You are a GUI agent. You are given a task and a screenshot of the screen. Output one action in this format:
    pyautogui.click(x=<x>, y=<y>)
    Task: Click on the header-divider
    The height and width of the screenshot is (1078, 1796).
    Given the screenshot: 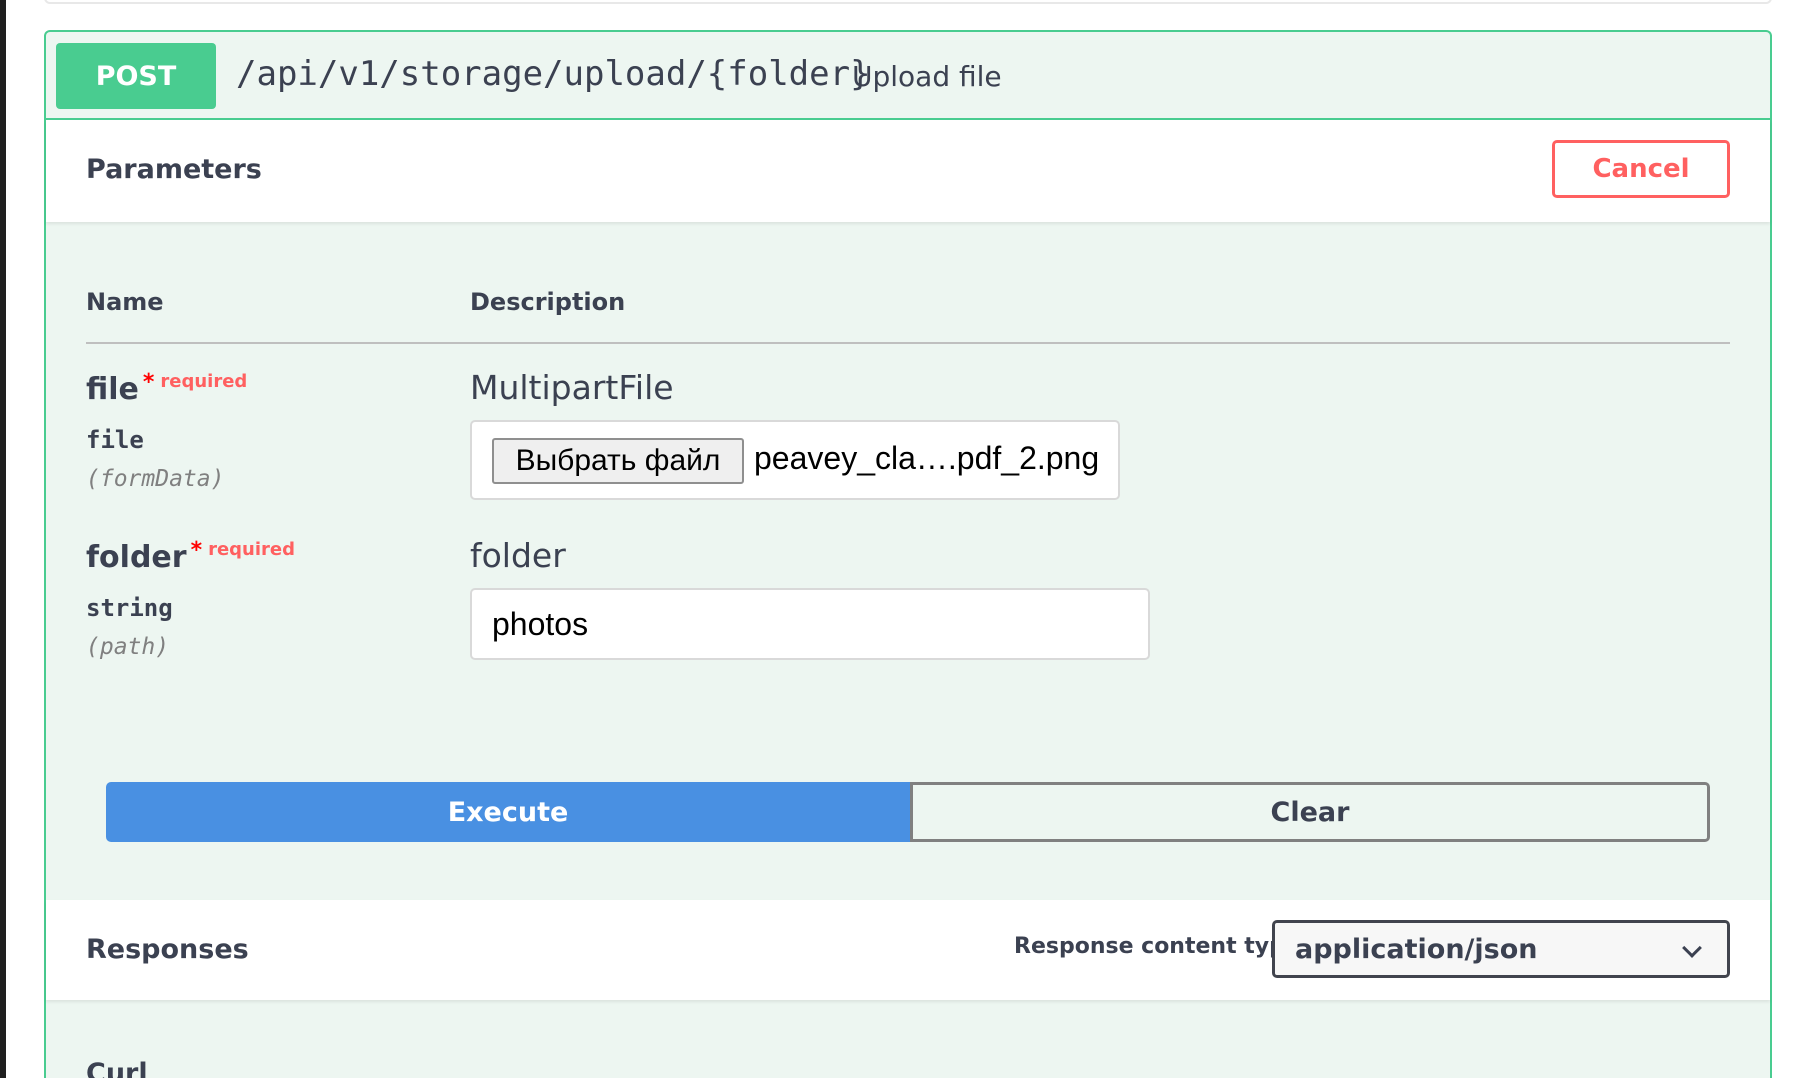 What is the action you would take?
    pyautogui.click(x=908, y=343)
    